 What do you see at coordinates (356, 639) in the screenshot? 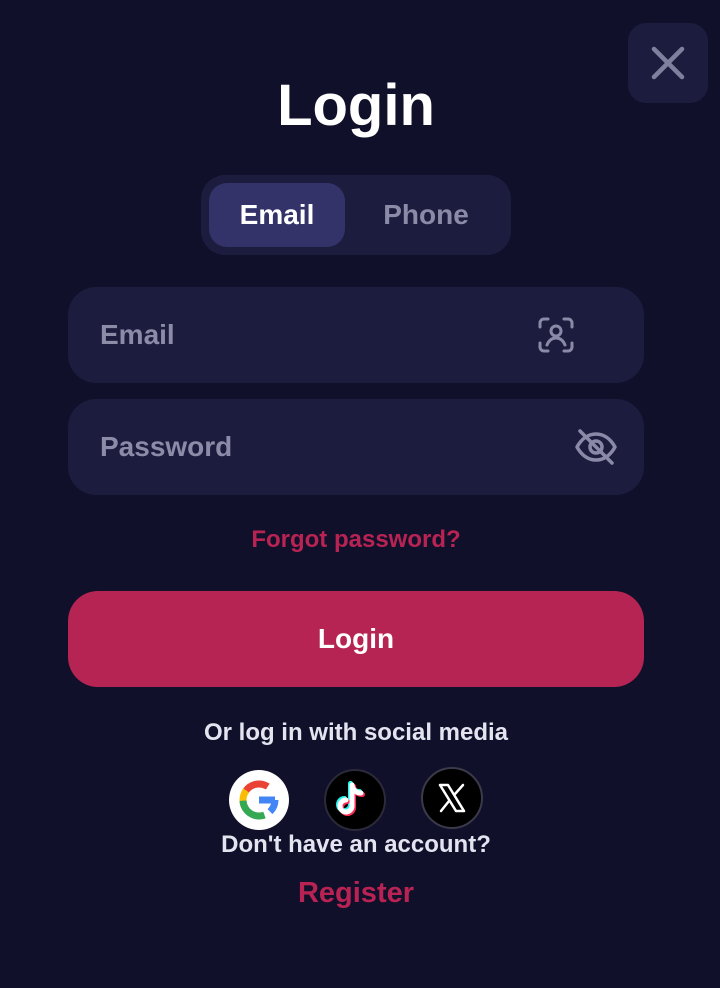
I see `login-button: Login` at bounding box center [356, 639].